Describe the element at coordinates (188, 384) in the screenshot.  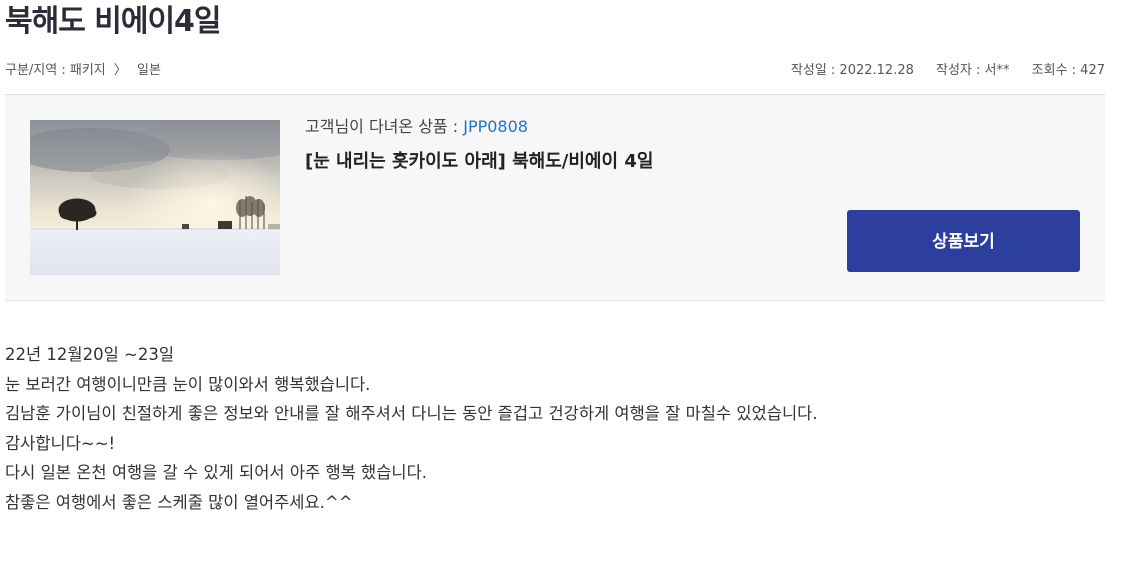
I see `content-line: 눈 보러간 여행이니만큼 눈이 많이와서 행복했습니다.` at that location.